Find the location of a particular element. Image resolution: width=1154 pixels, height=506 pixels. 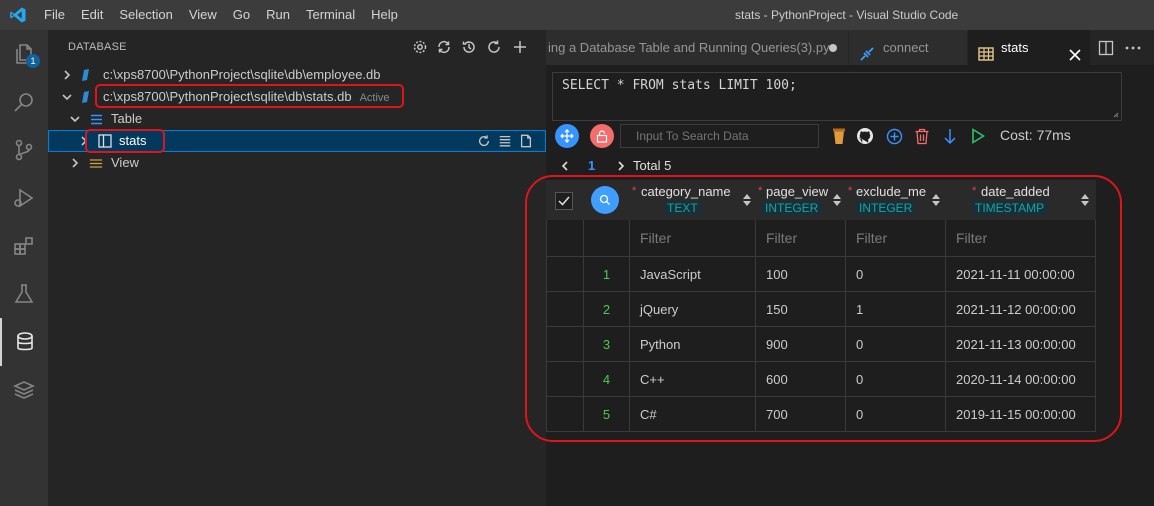

category-name-cell: JavaScript is located at coordinates (693, 274).